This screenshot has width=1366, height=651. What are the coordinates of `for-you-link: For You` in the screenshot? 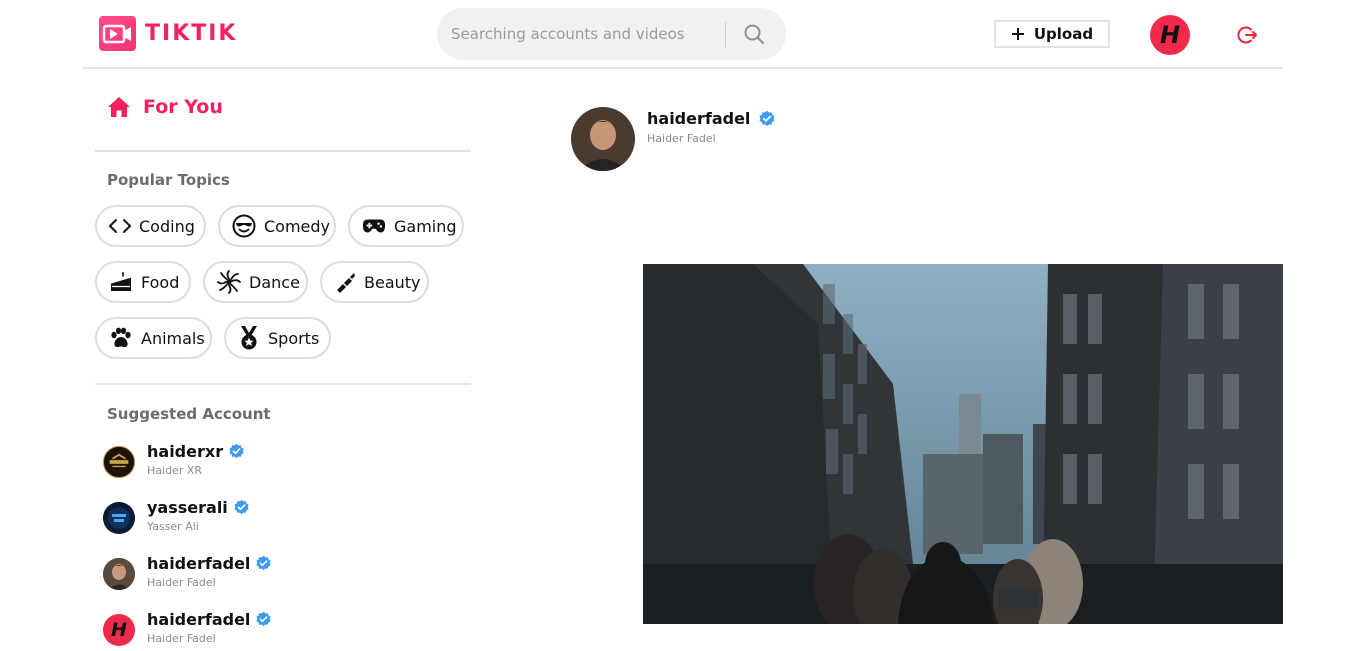 It's located at (165, 107).